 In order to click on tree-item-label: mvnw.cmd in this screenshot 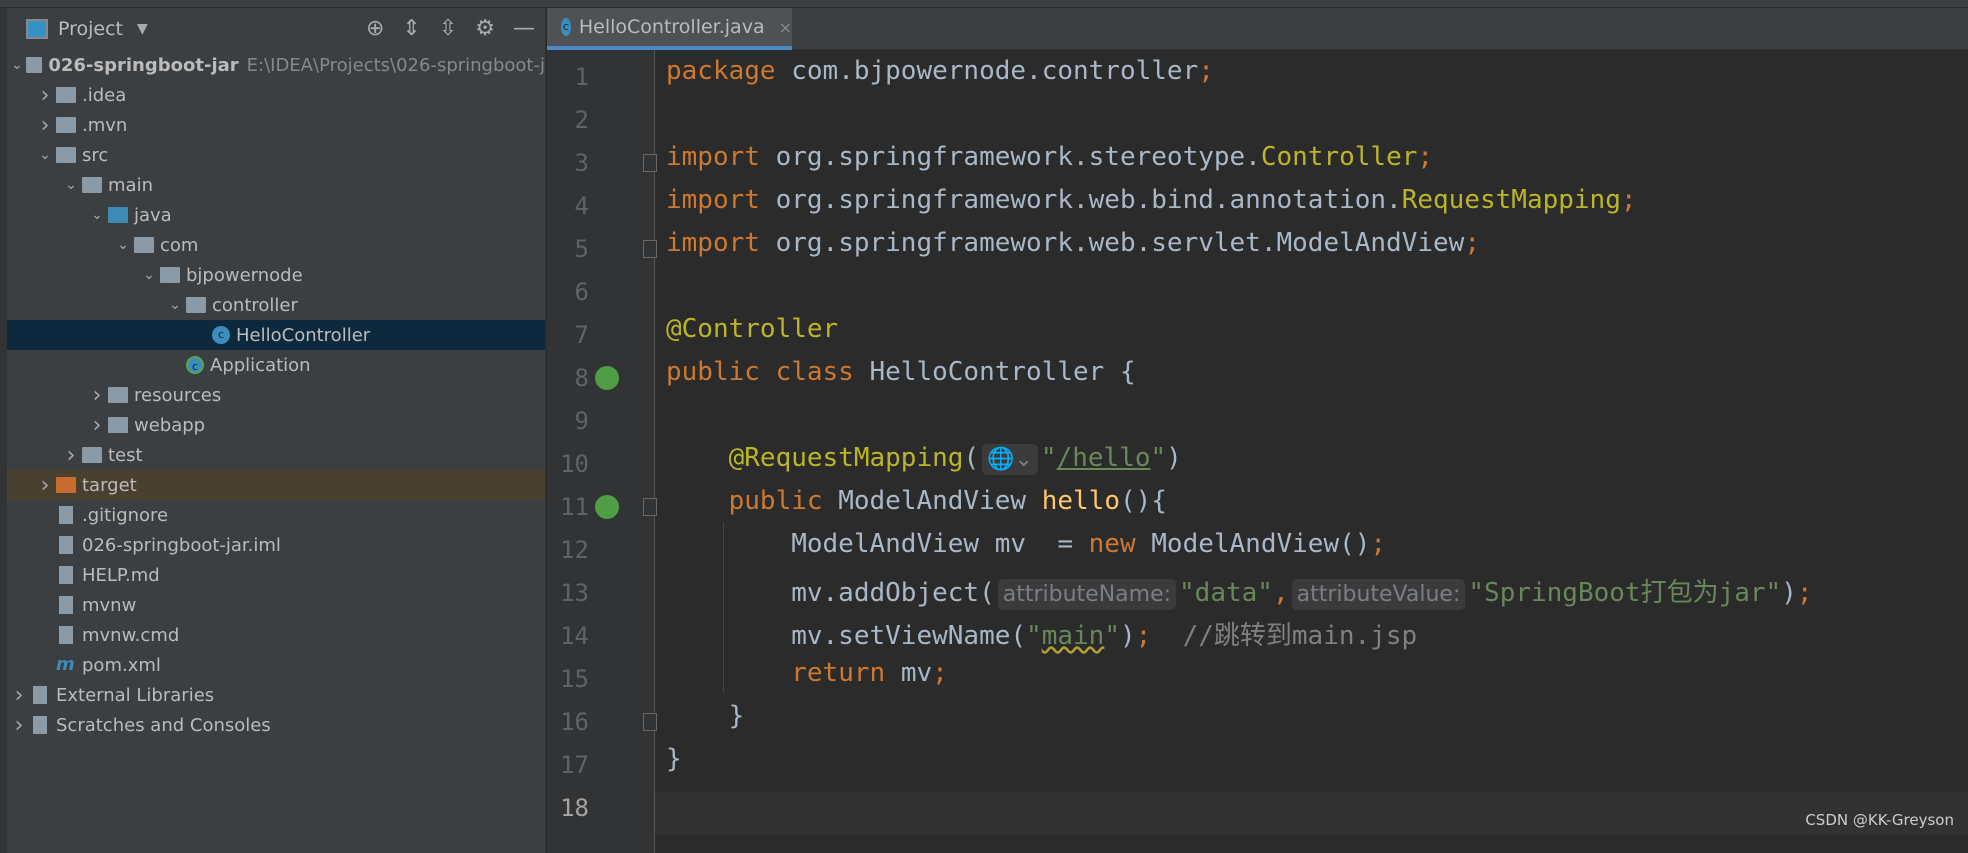, I will do `click(131, 635)`.